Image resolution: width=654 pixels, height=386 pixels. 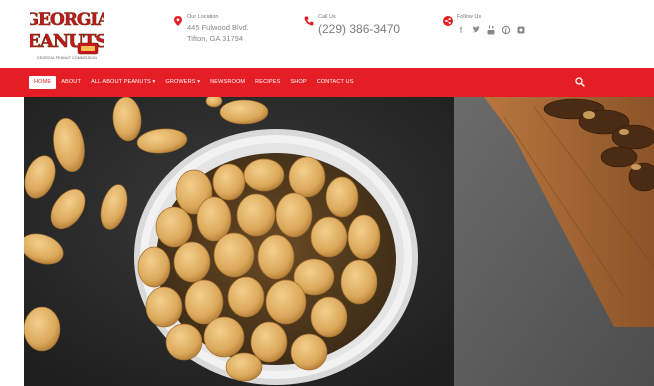 I want to click on nav-item-about: ABOUT, so click(x=71, y=82).